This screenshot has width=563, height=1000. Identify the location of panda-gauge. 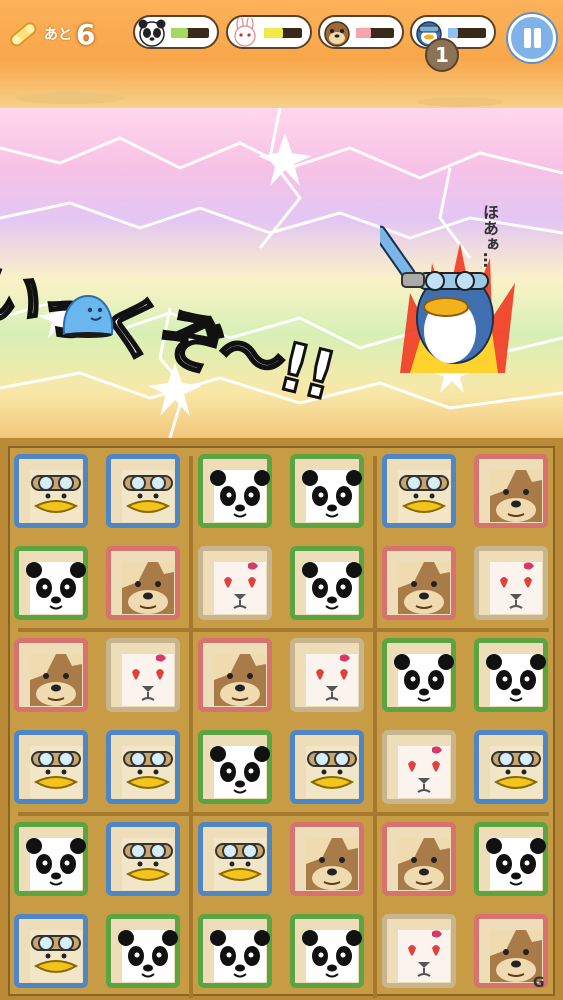
(176, 32).